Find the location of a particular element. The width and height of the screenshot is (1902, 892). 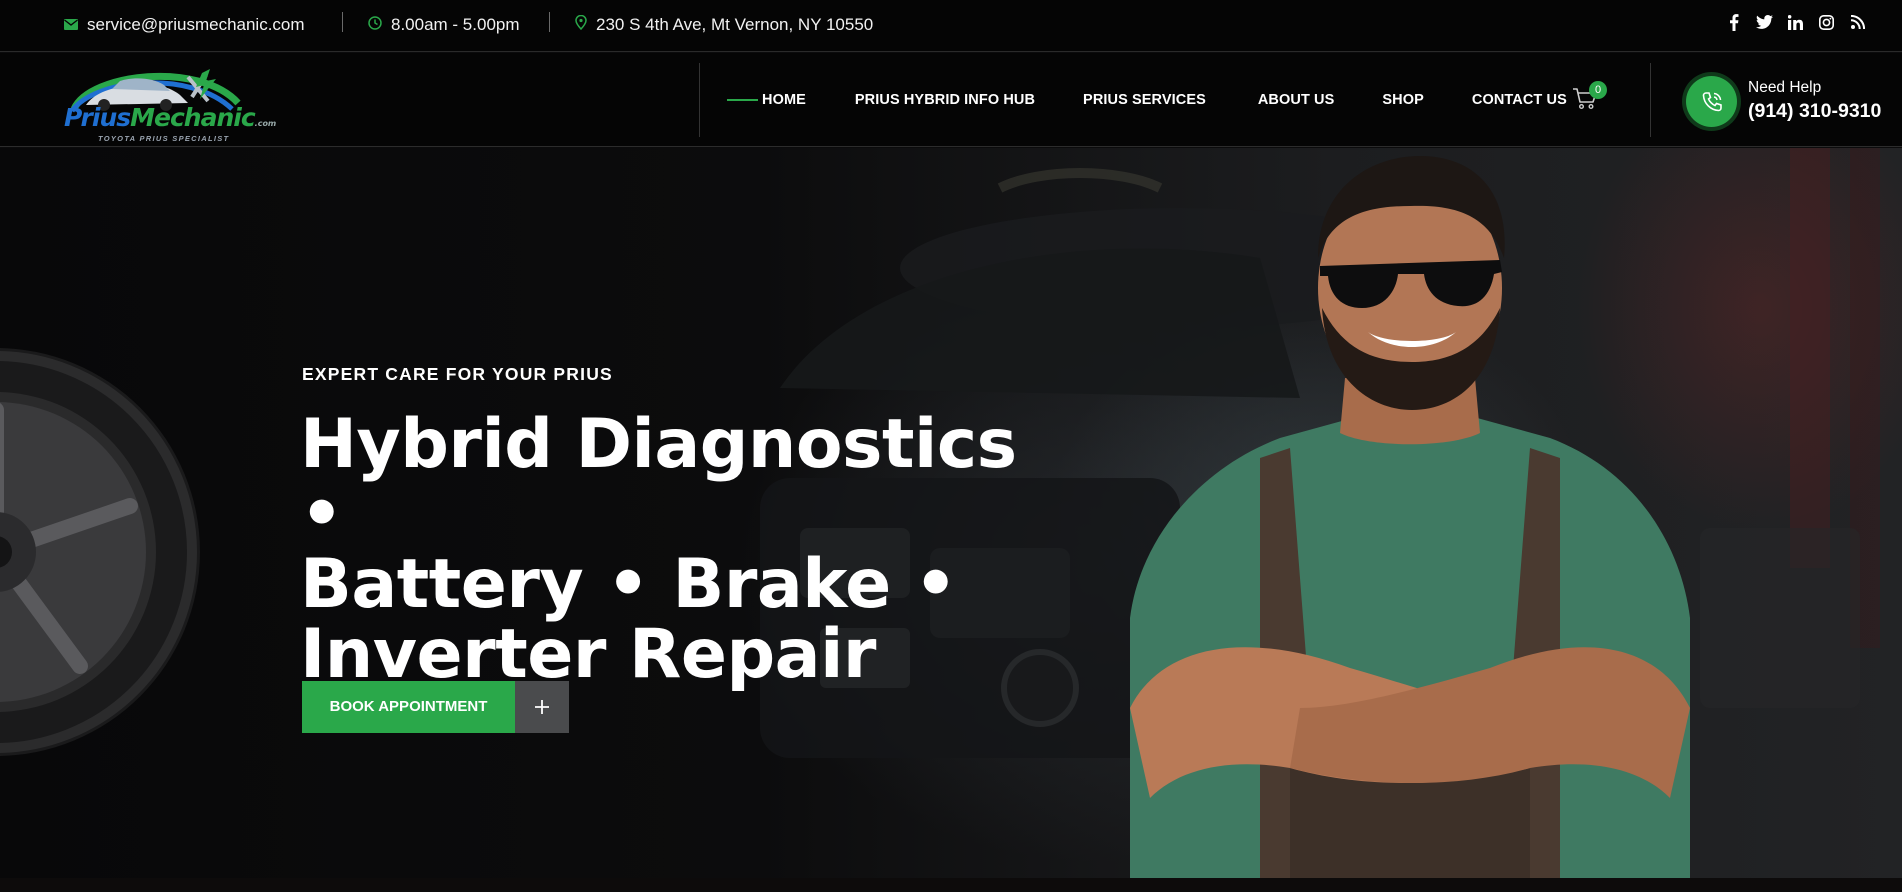

book-appointment-button: BOOK APPOINTMENT is located at coordinates (435, 707).